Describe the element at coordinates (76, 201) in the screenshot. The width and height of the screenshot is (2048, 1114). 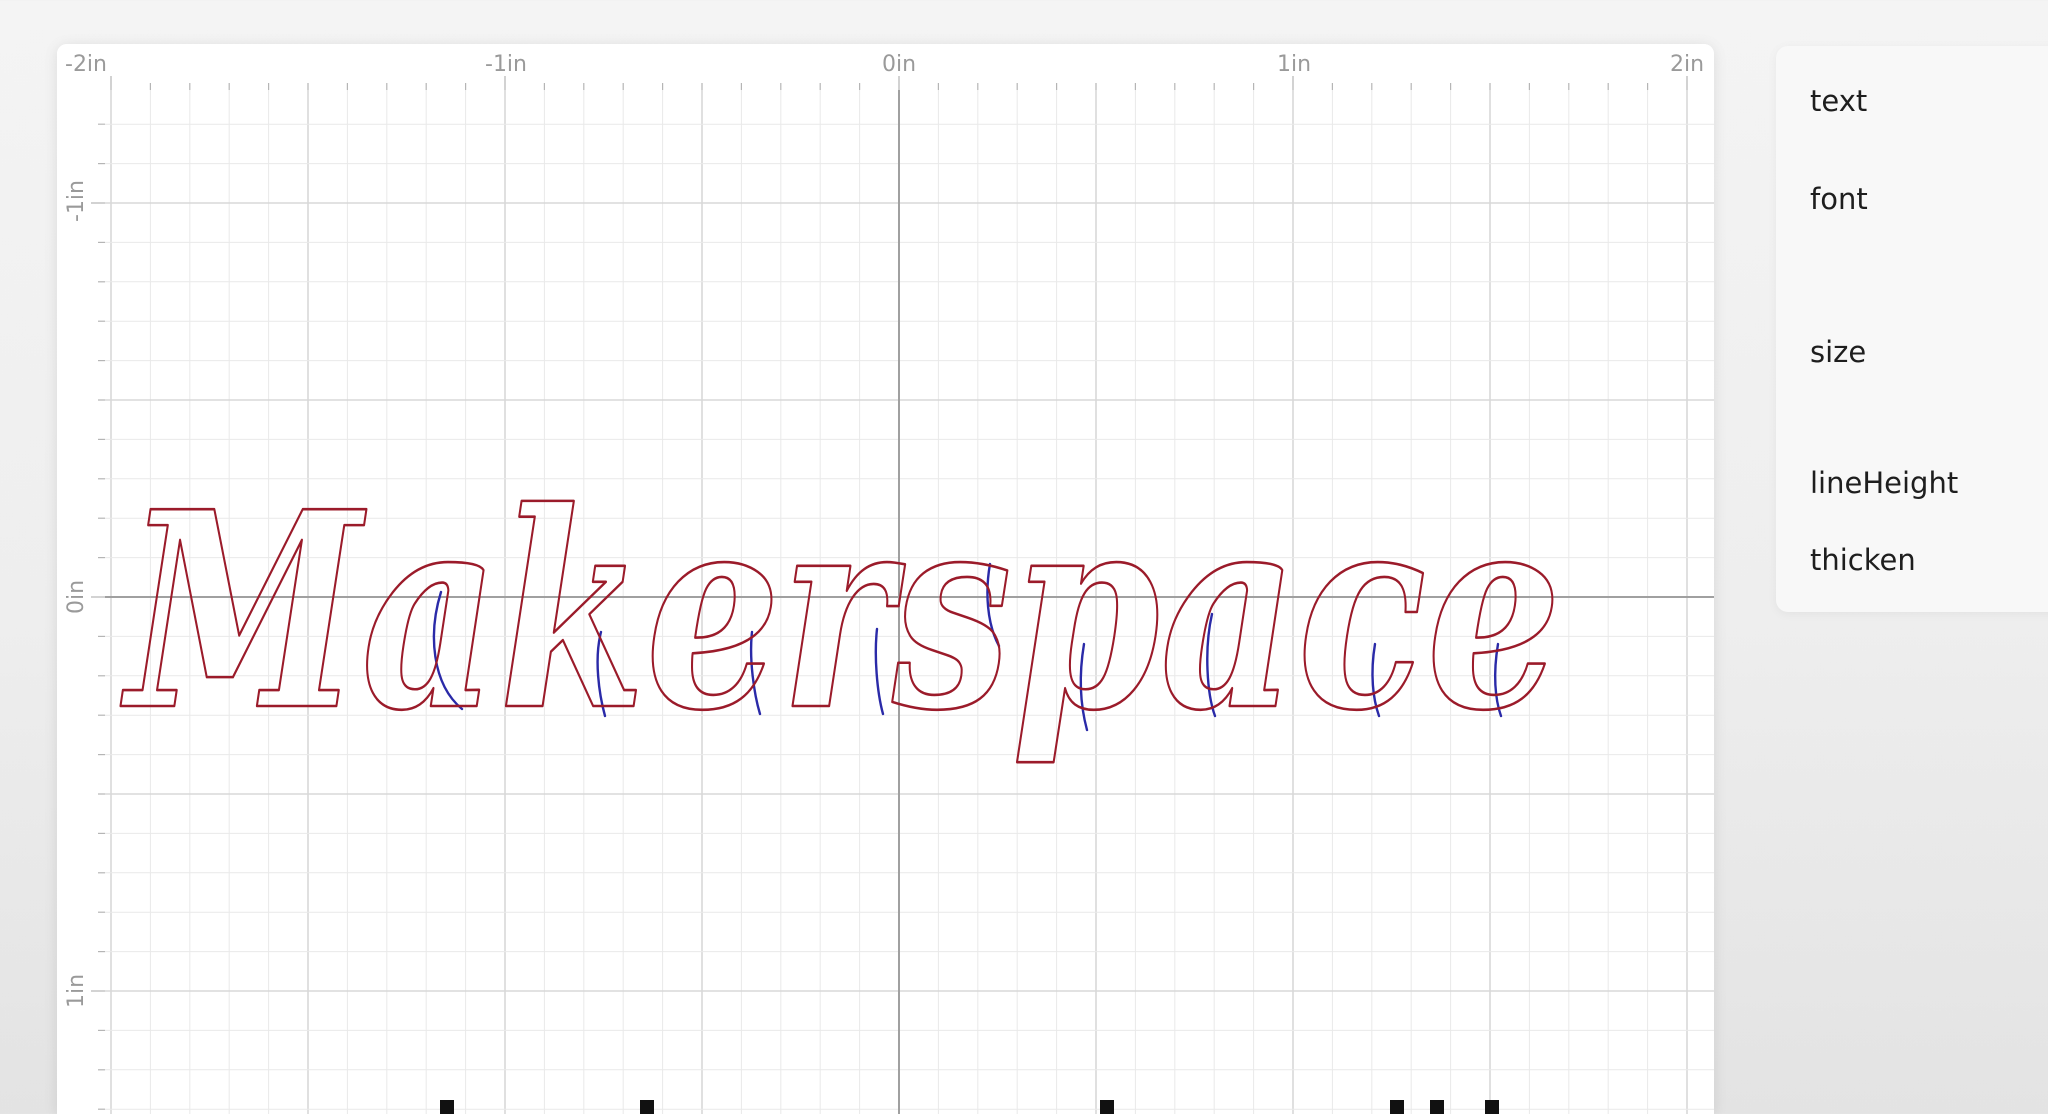
I see `y-ruler-label: -1in` at that location.